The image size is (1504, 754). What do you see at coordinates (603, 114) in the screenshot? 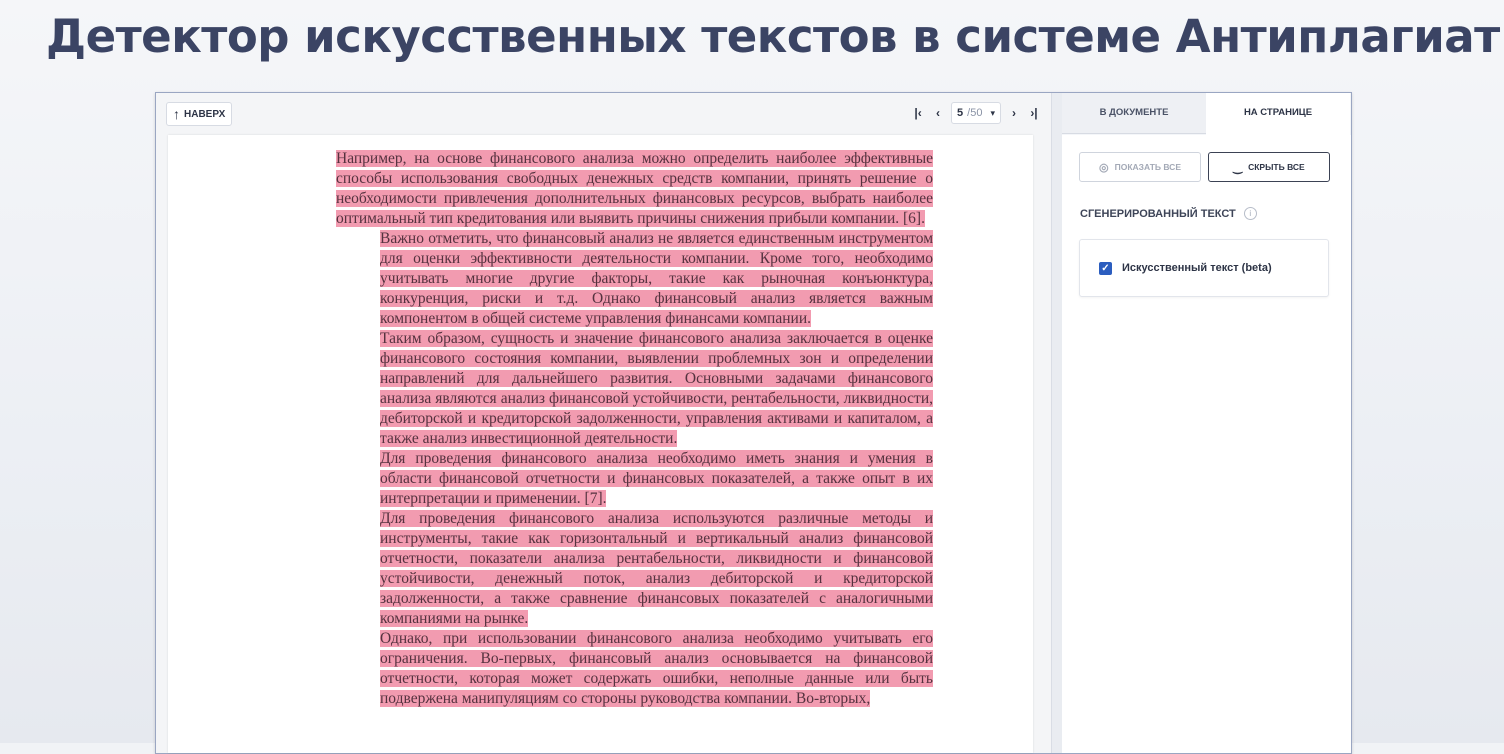
I see `document-toolbar: ↑ НАВЕРХ |‹ ‹ 5/50 ▾ › ›|` at bounding box center [603, 114].